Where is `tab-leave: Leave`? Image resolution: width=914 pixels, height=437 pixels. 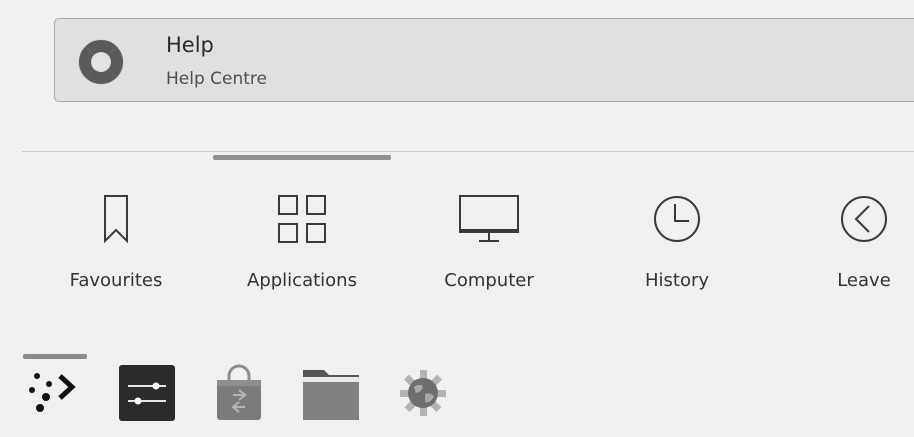
tab-leave: Leave is located at coordinates (851, 240).